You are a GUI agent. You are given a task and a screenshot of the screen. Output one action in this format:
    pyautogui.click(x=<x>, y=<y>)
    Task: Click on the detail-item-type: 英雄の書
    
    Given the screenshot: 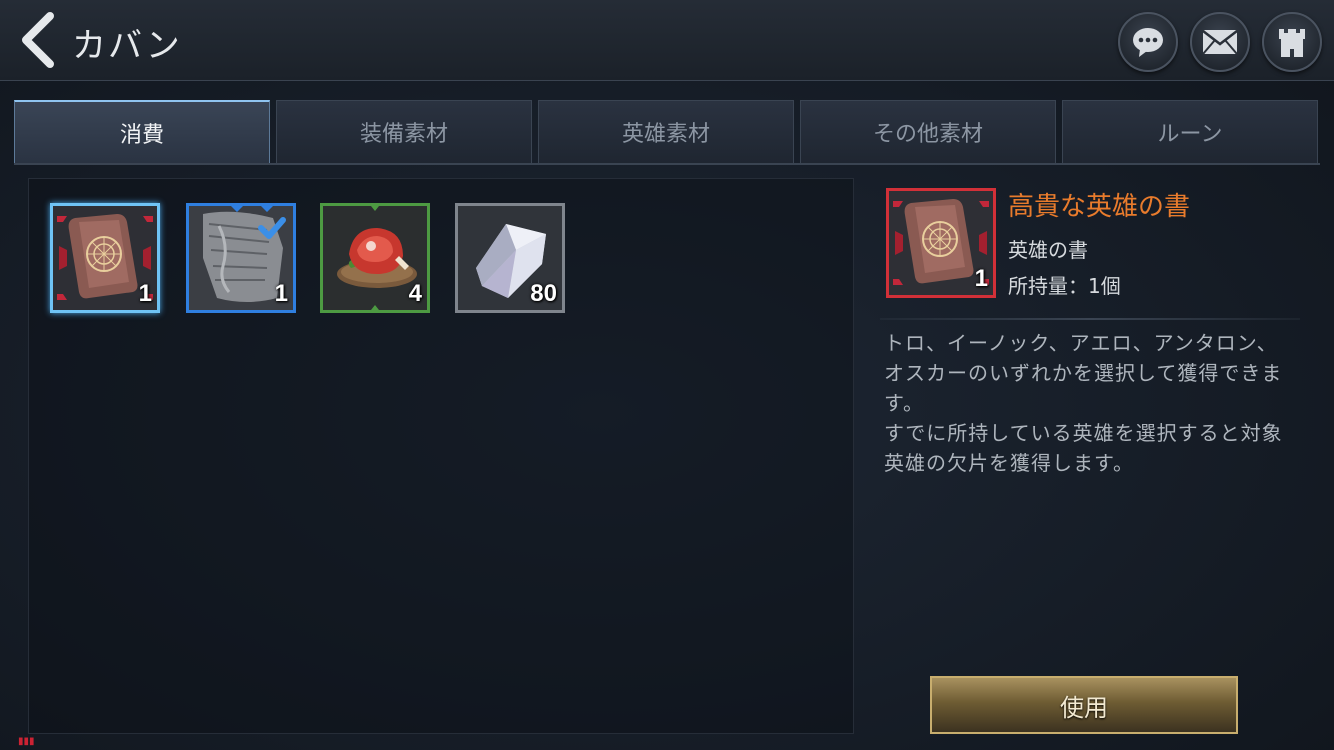 What is the action you would take?
    pyautogui.click(x=1048, y=250)
    